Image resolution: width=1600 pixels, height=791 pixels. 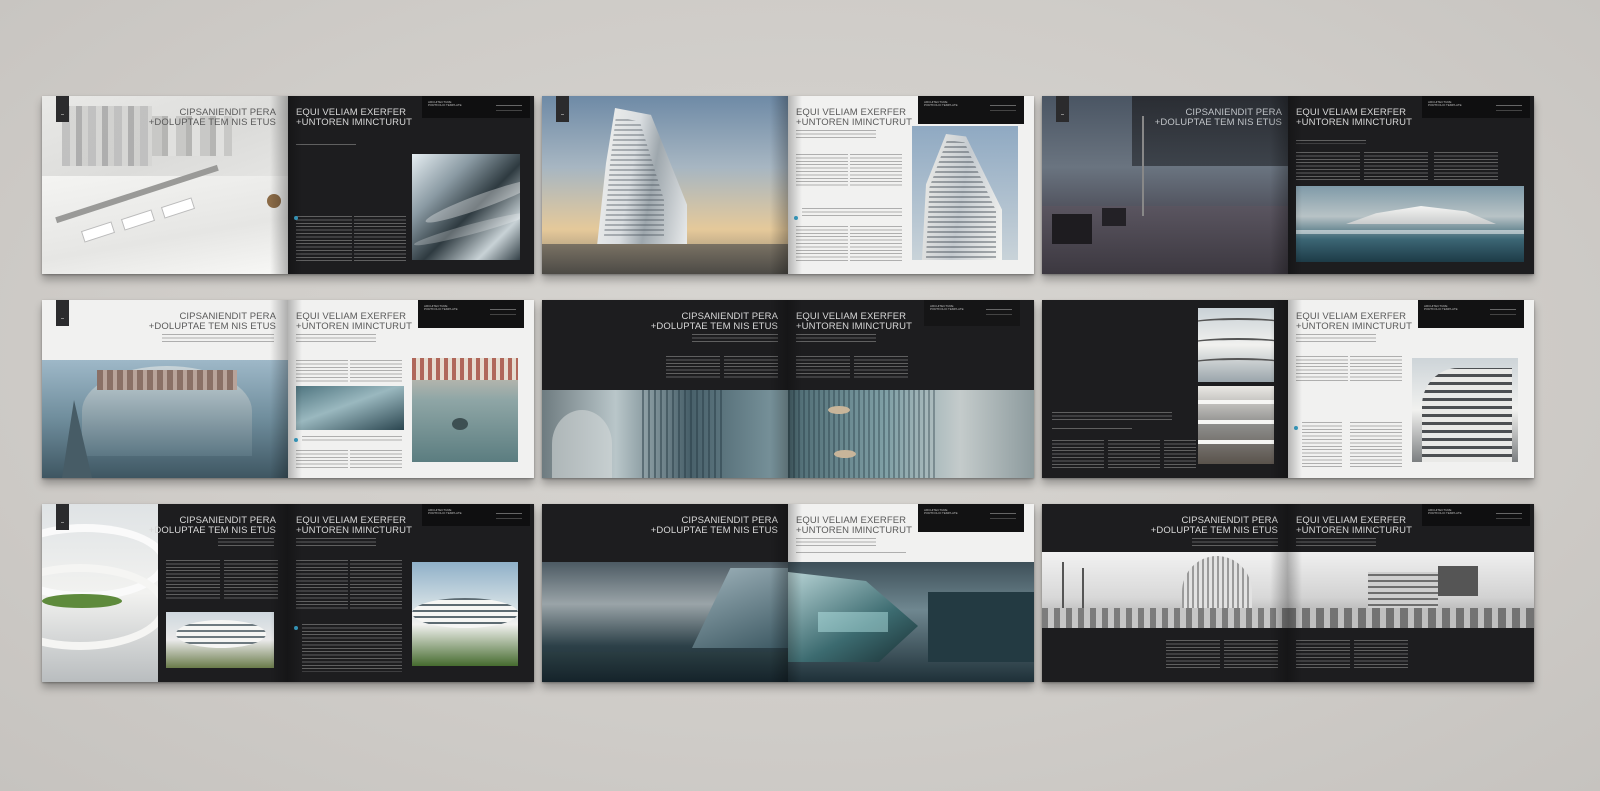 I want to click on dome-interior-photo, so click(x=465, y=410).